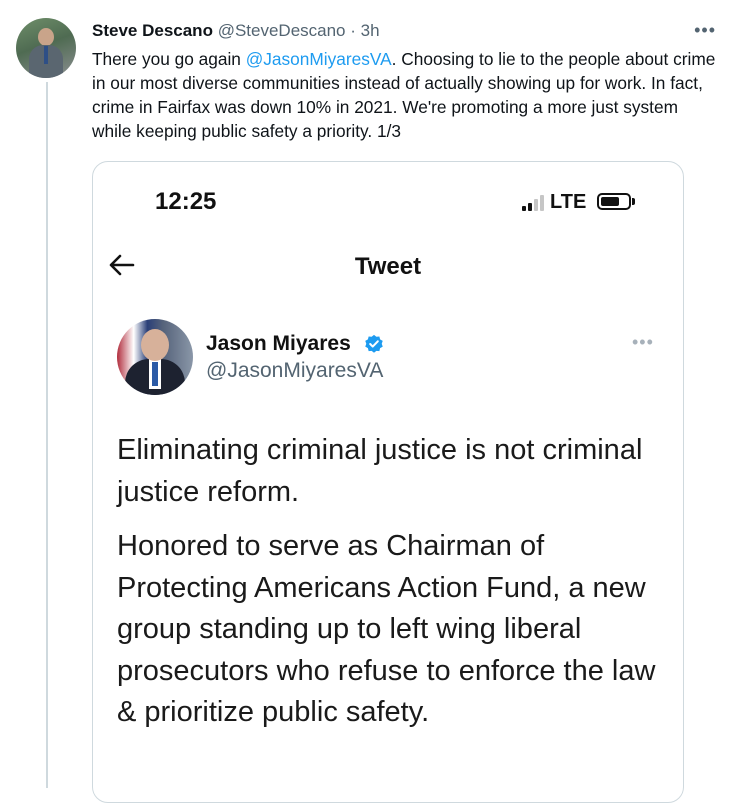 This screenshot has height=803, width=730. Describe the element at coordinates (705, 30) in the screenshot. I see `more-icon: •••` at that location.